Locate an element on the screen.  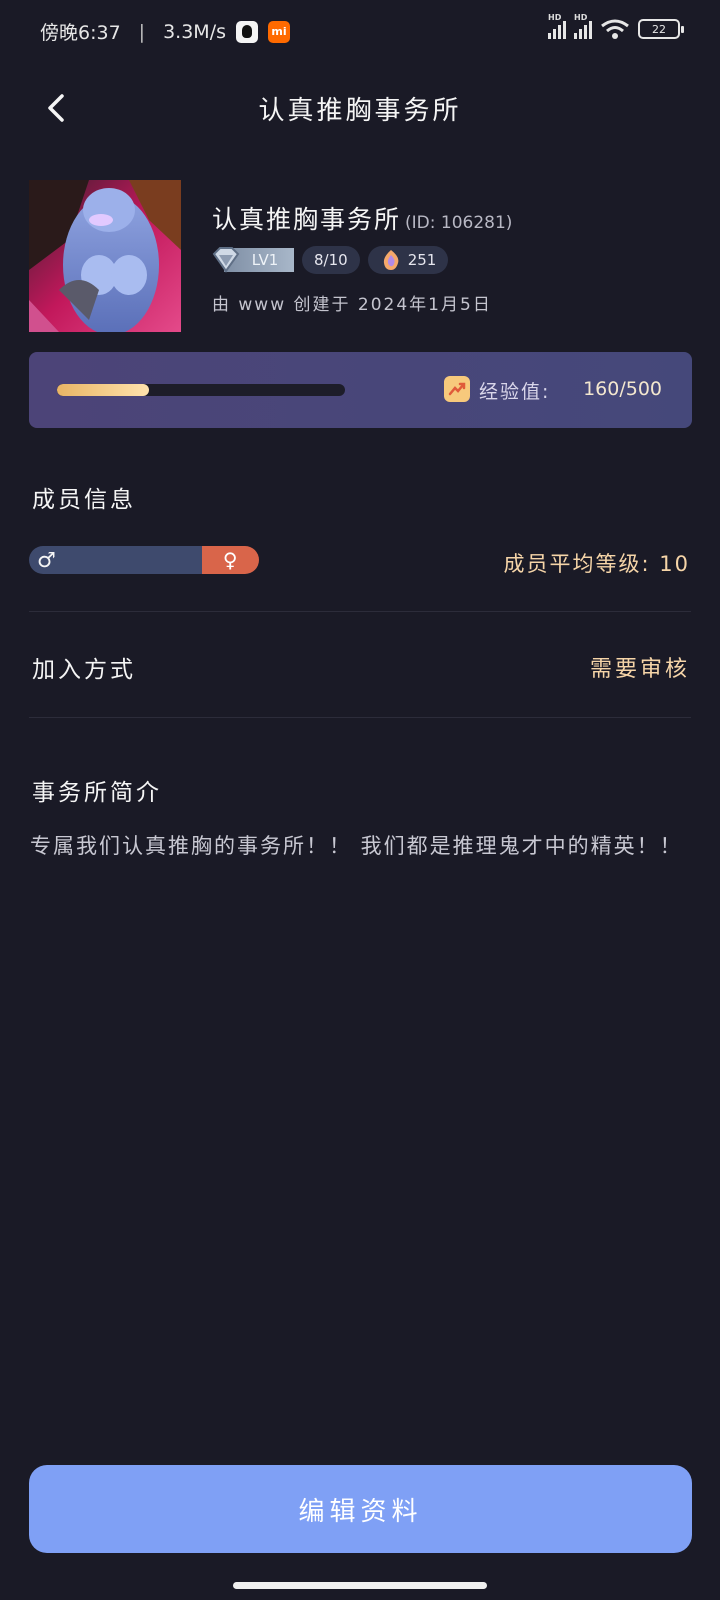
org-id: (ID: 106281) is located at coordinates (459, 223).